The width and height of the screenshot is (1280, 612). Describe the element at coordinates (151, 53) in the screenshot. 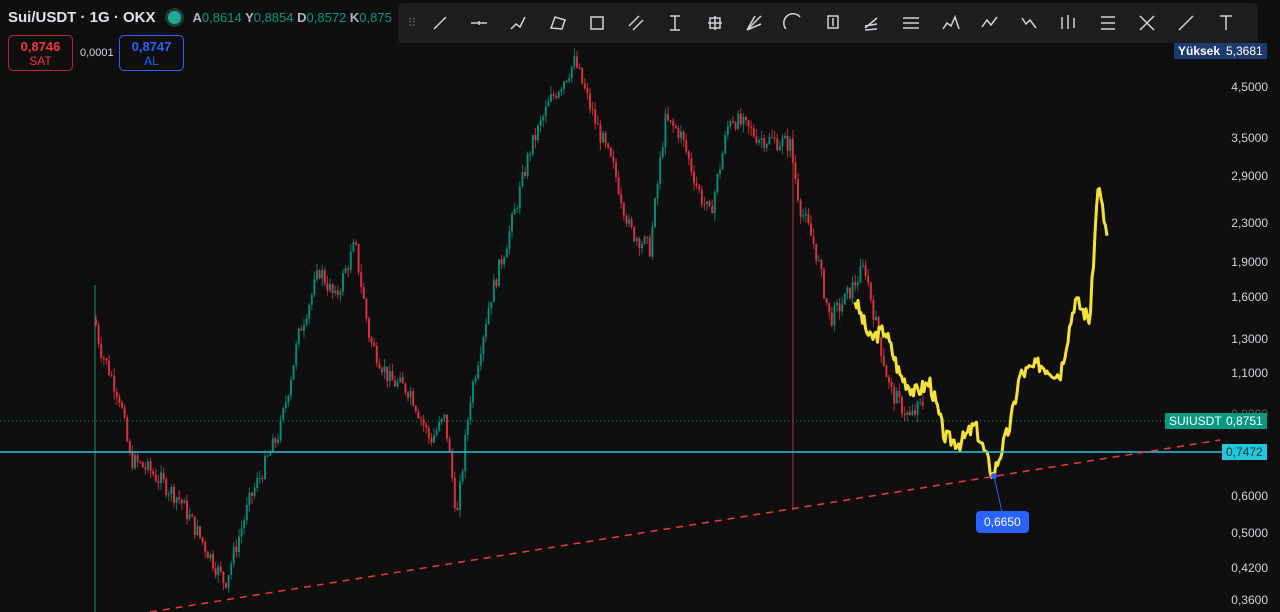

I see `buy-button: 0,8747 AL` at that location.